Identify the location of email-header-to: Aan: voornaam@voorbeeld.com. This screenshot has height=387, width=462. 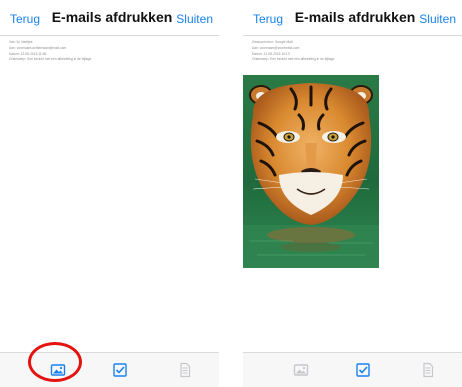
(276, 47).